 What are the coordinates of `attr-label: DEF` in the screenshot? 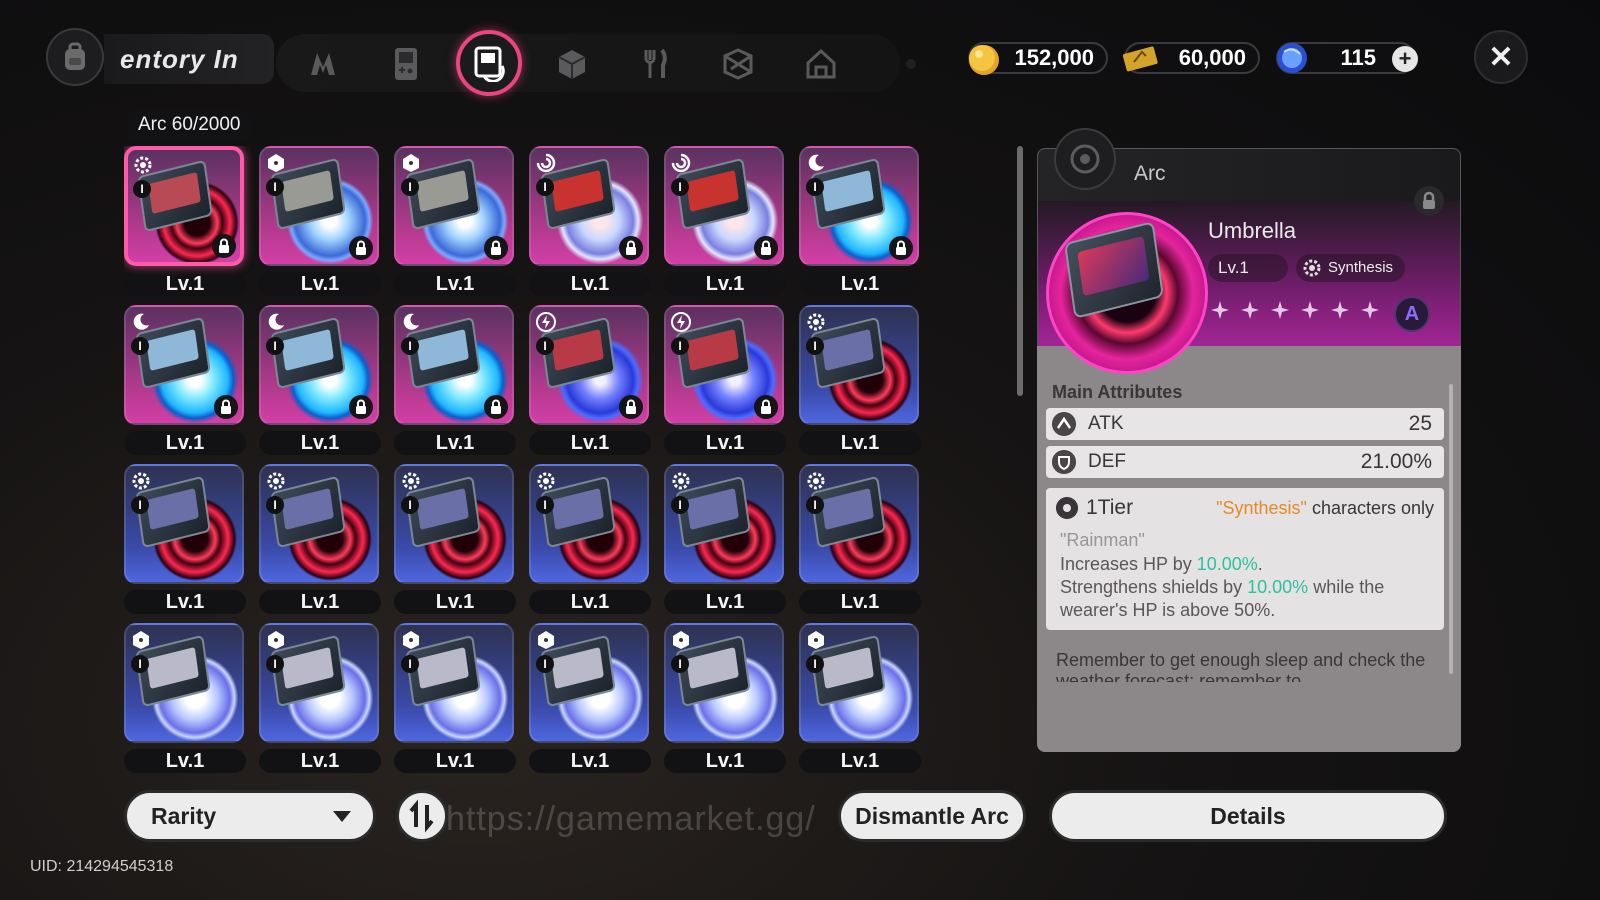 It's located at (1107, 461).